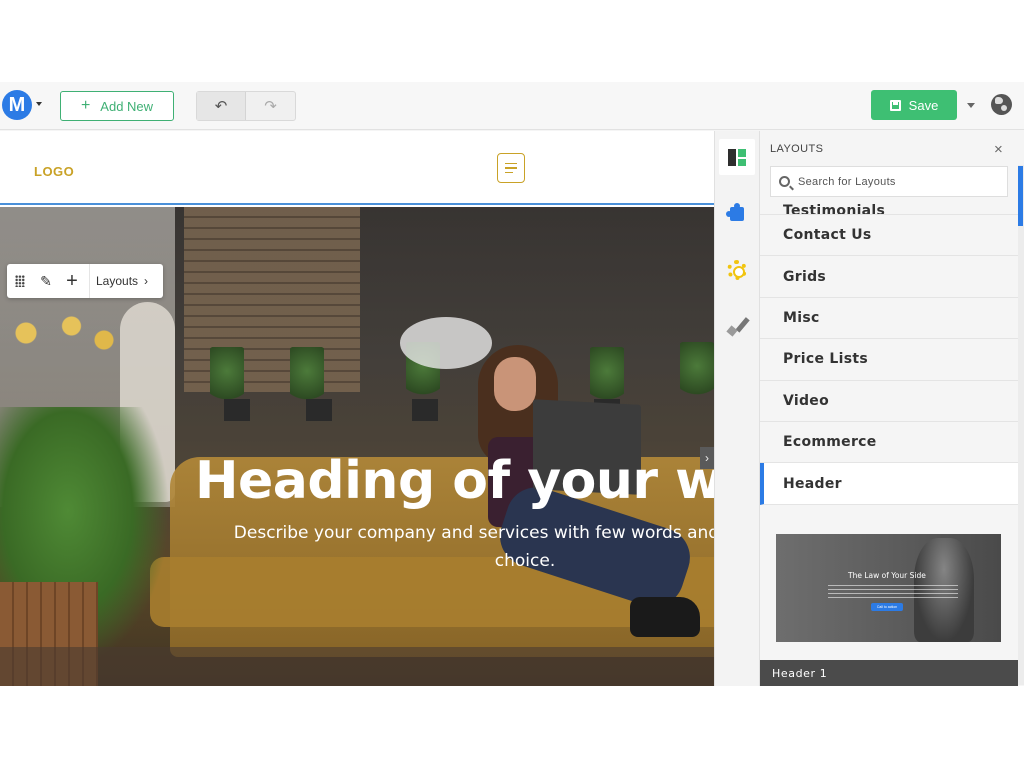  Describe the element at coordinates (998, 149) in the screenshot. I see `close-icon: ×` at that location.